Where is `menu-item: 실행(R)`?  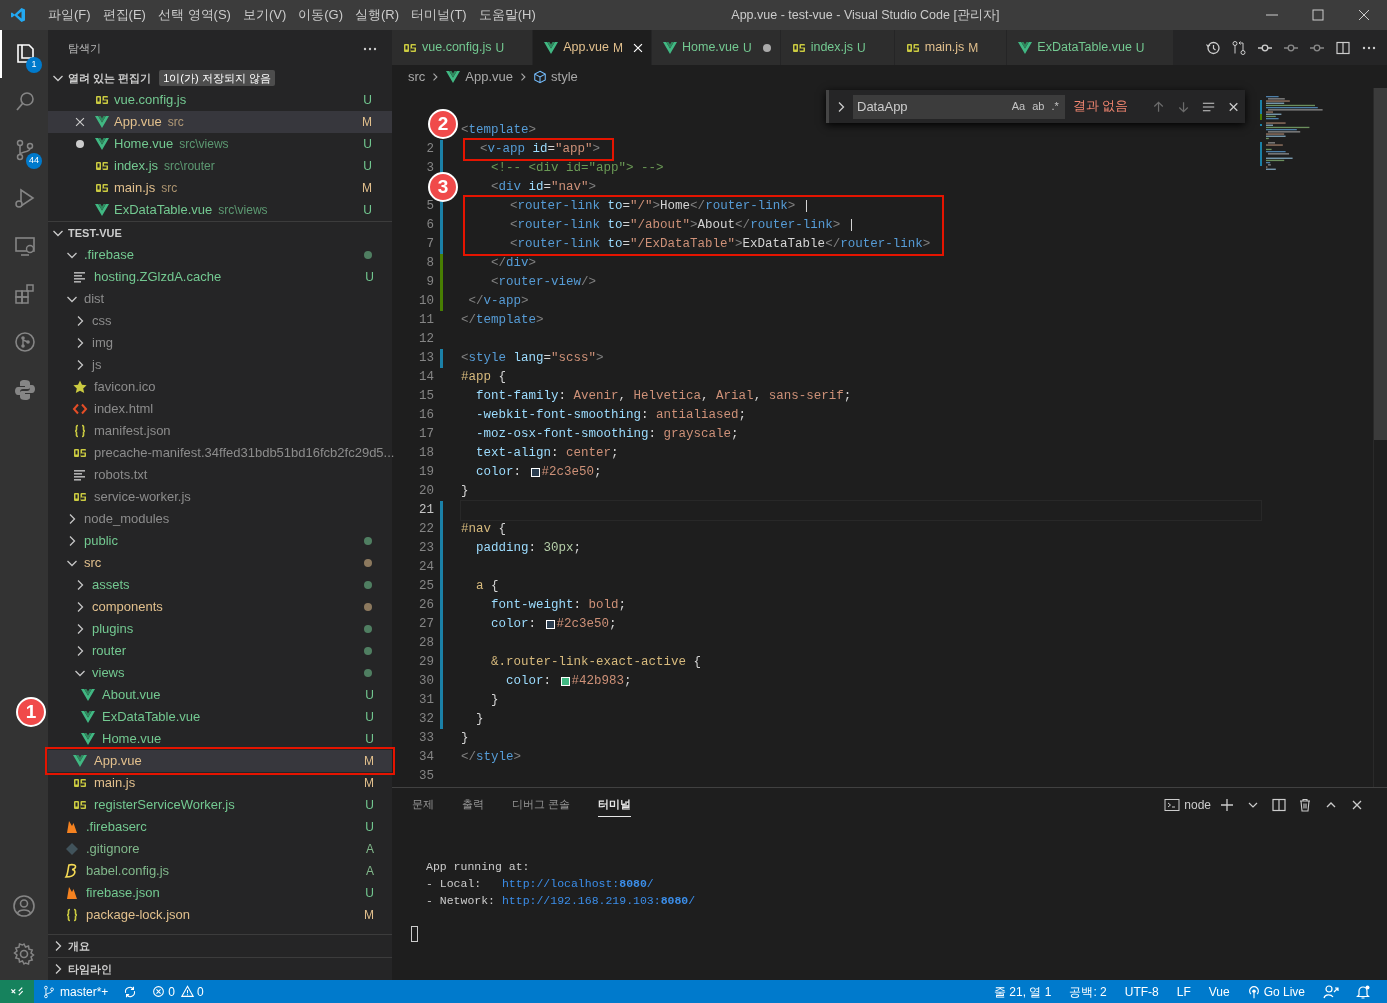 menu-item: 실행(R) is located at coordinates (377, 15).